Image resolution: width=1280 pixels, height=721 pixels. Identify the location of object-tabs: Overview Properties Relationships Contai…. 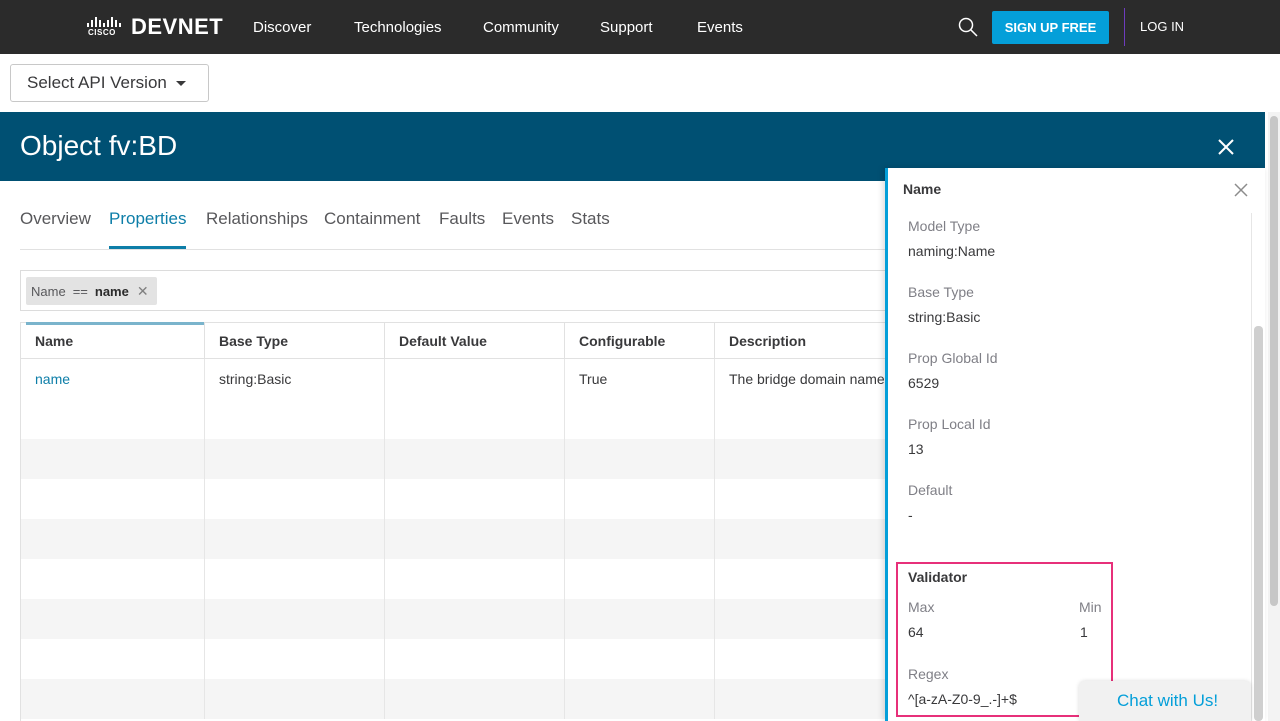
(455, 215).